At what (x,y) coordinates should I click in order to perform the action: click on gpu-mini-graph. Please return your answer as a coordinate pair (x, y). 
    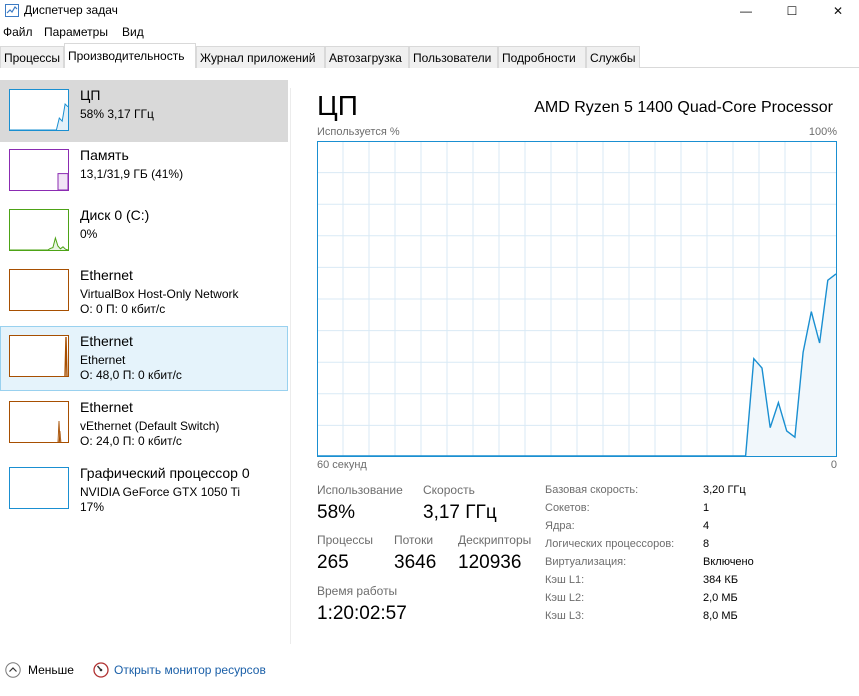
    Looking at the image, I should click on (39, 488).